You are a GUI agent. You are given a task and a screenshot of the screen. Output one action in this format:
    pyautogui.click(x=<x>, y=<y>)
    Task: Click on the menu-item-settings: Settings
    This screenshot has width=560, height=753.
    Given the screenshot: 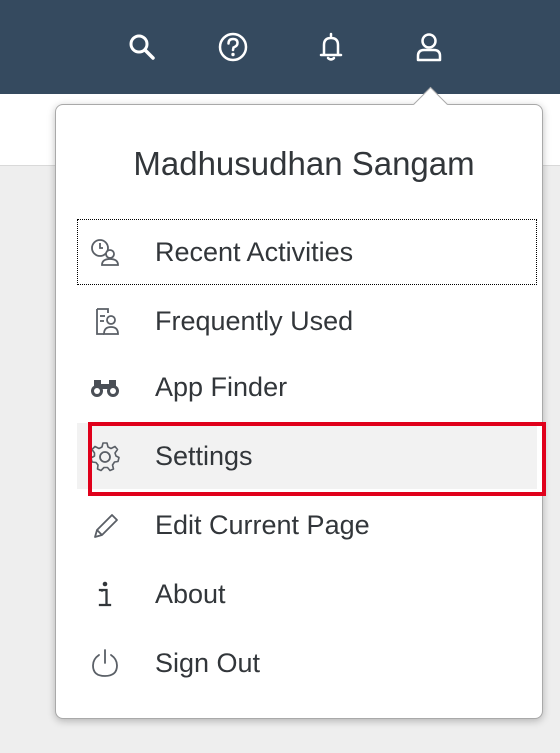 What is the action you would take?
    pyautogui.click(x=307, y=456)
    